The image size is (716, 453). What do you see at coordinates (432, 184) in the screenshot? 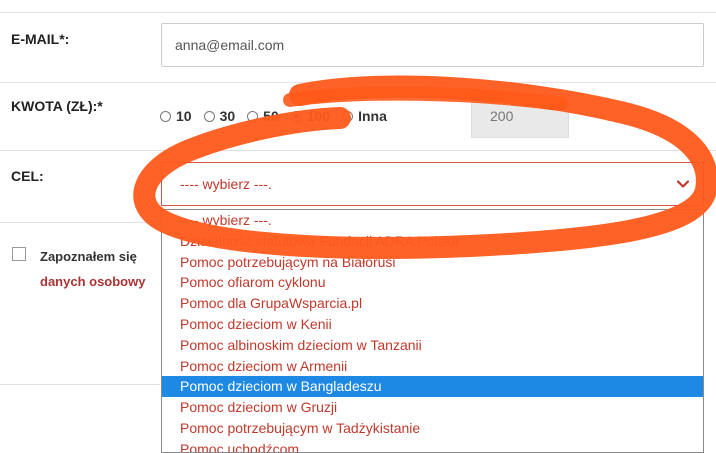
I see `goal-select: ---- wybierz ---.` at bounding box center [432, 184].